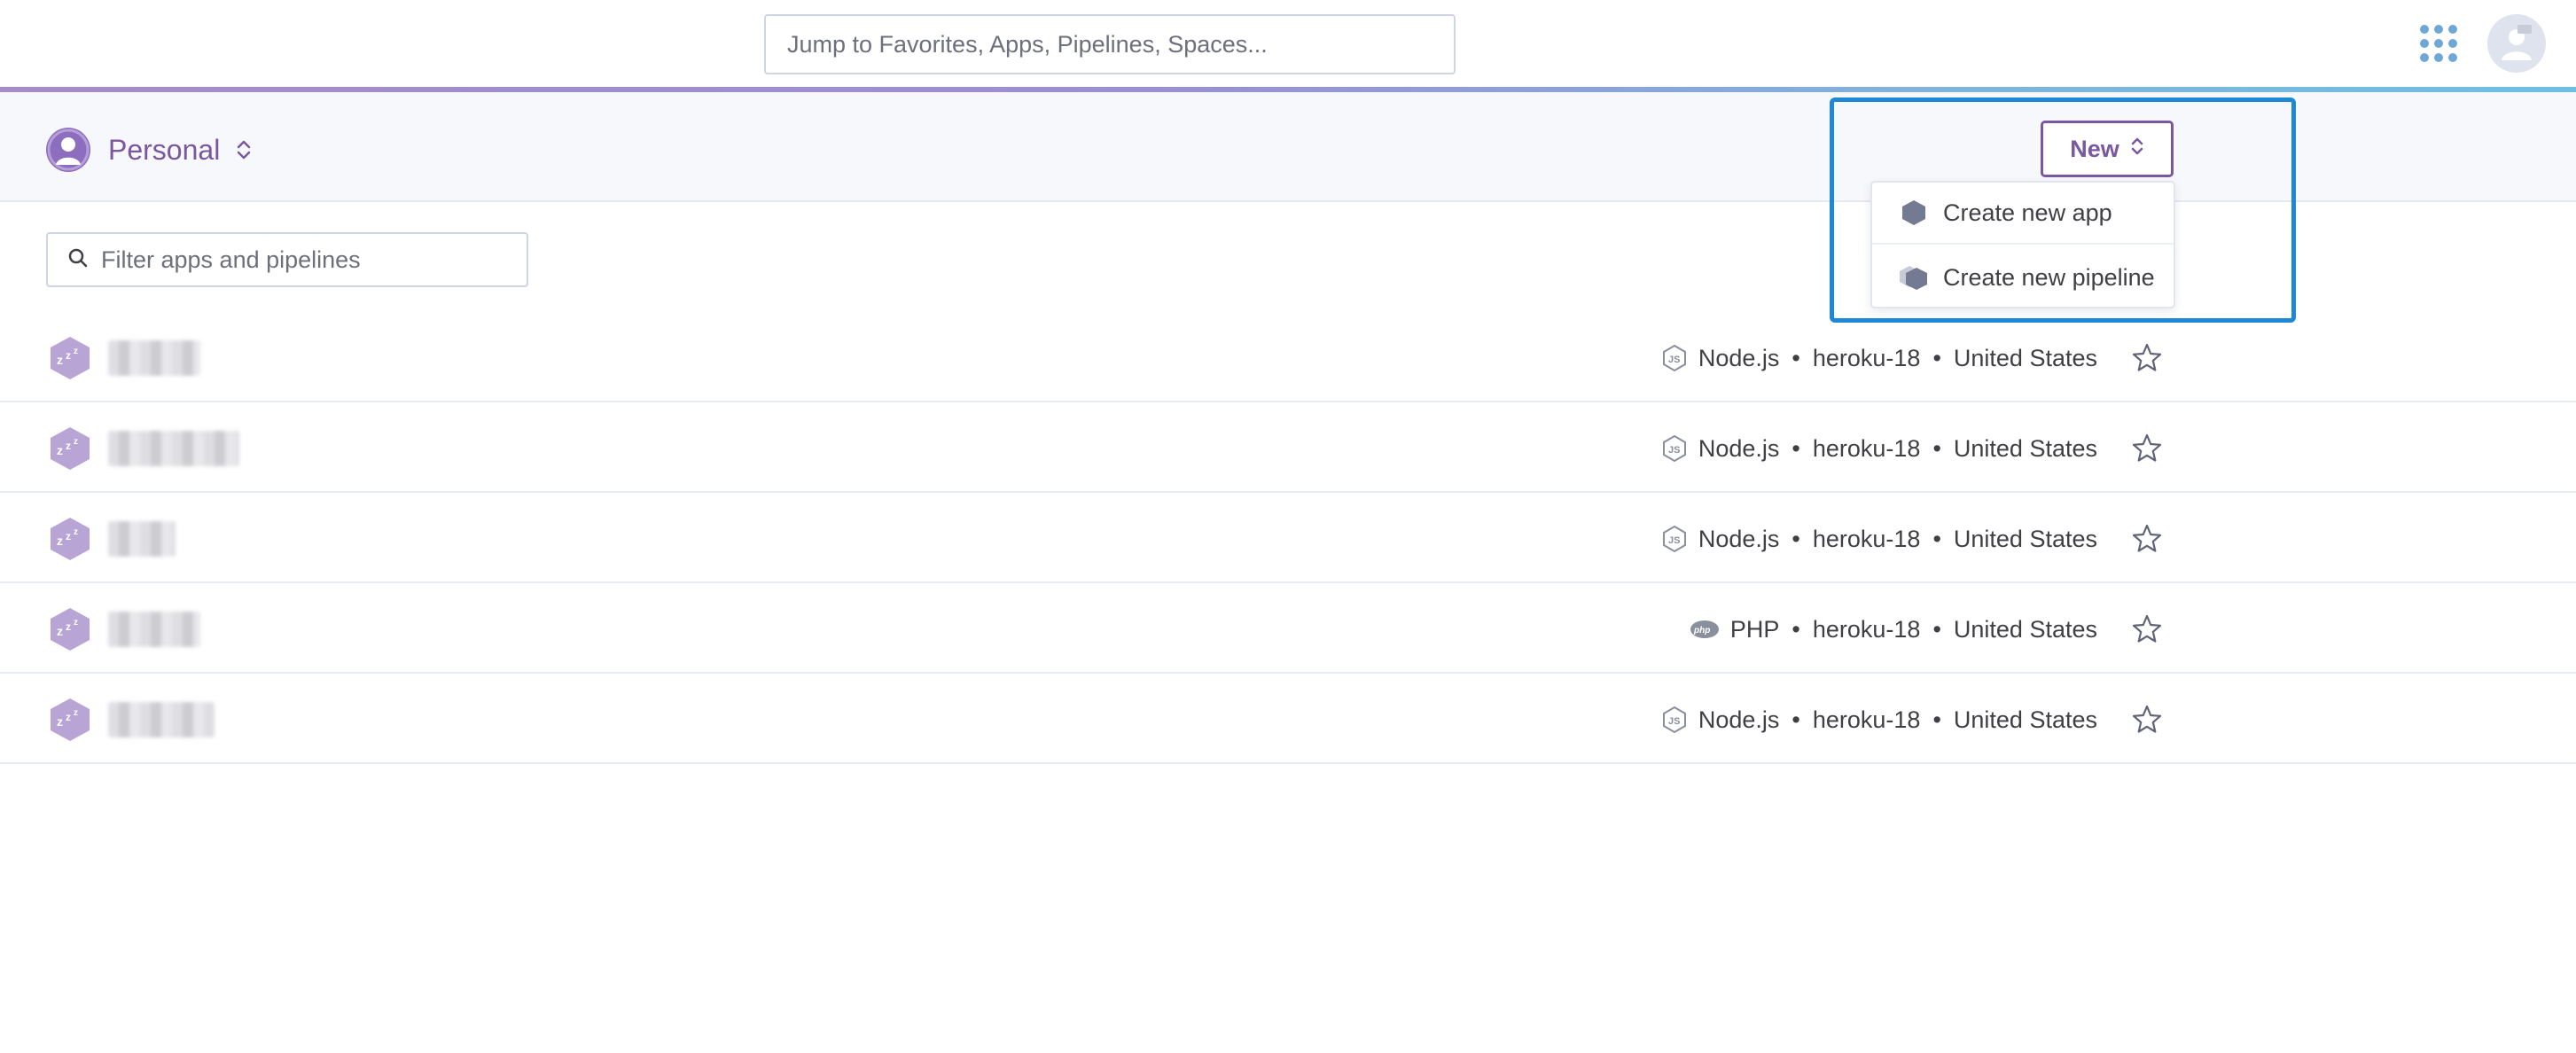 The width and height of the screenshot is (2576, 1053). I want to click on menu-item-create-new-pipeline: Create new pipeline, so click(2023, 277).